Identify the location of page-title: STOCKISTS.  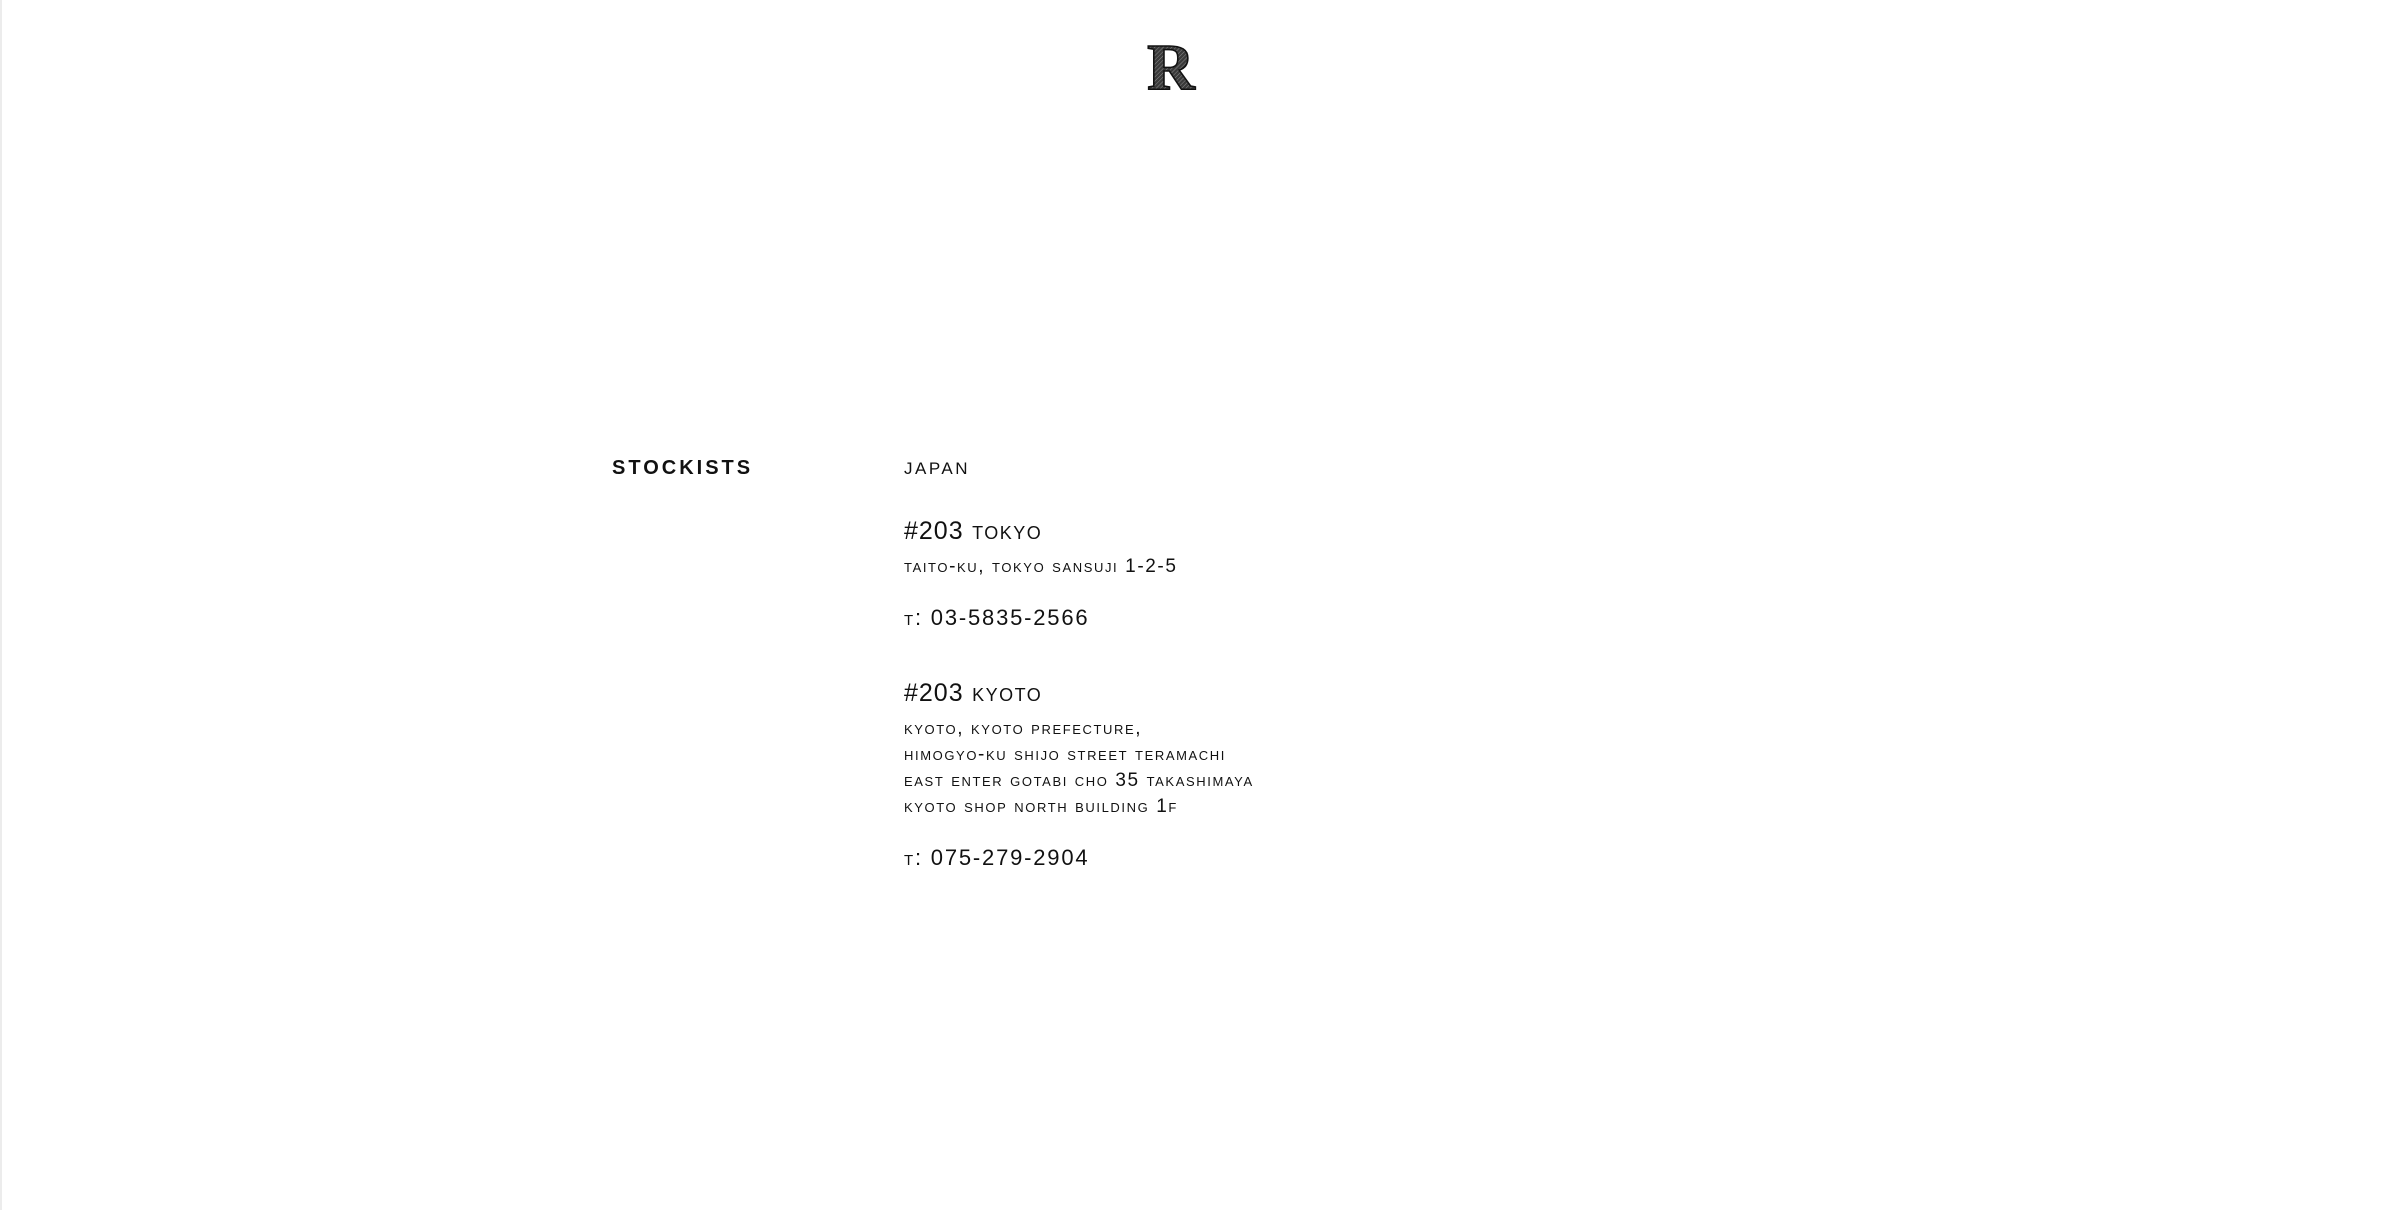
(683, 465).